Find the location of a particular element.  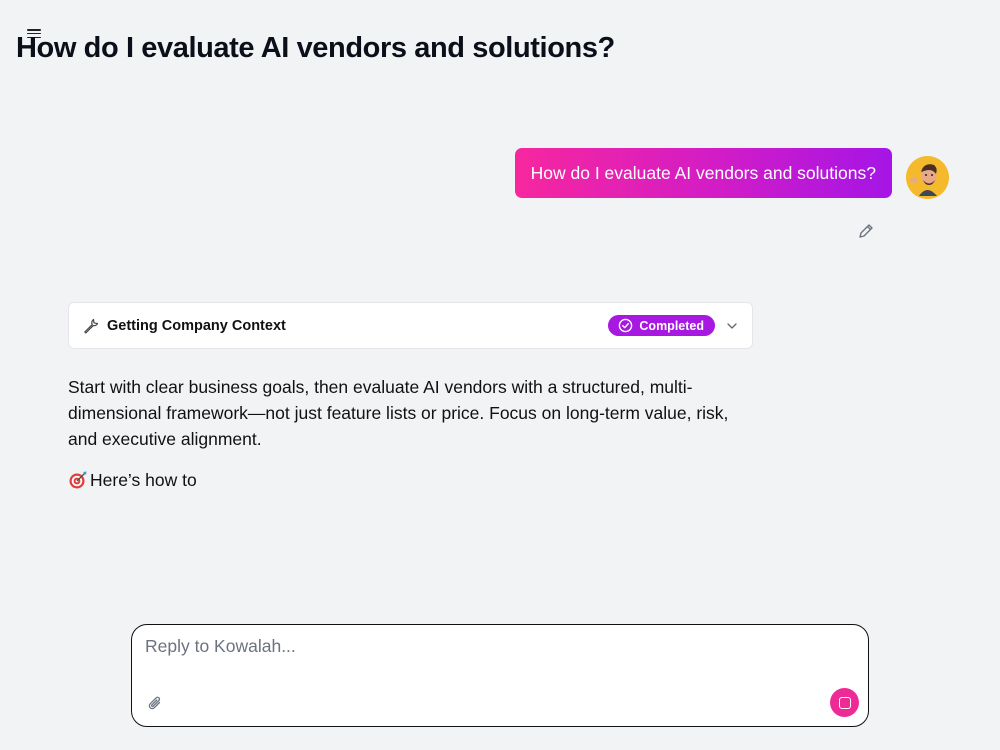

check-circle-icon is located at coordinates (626, 325).